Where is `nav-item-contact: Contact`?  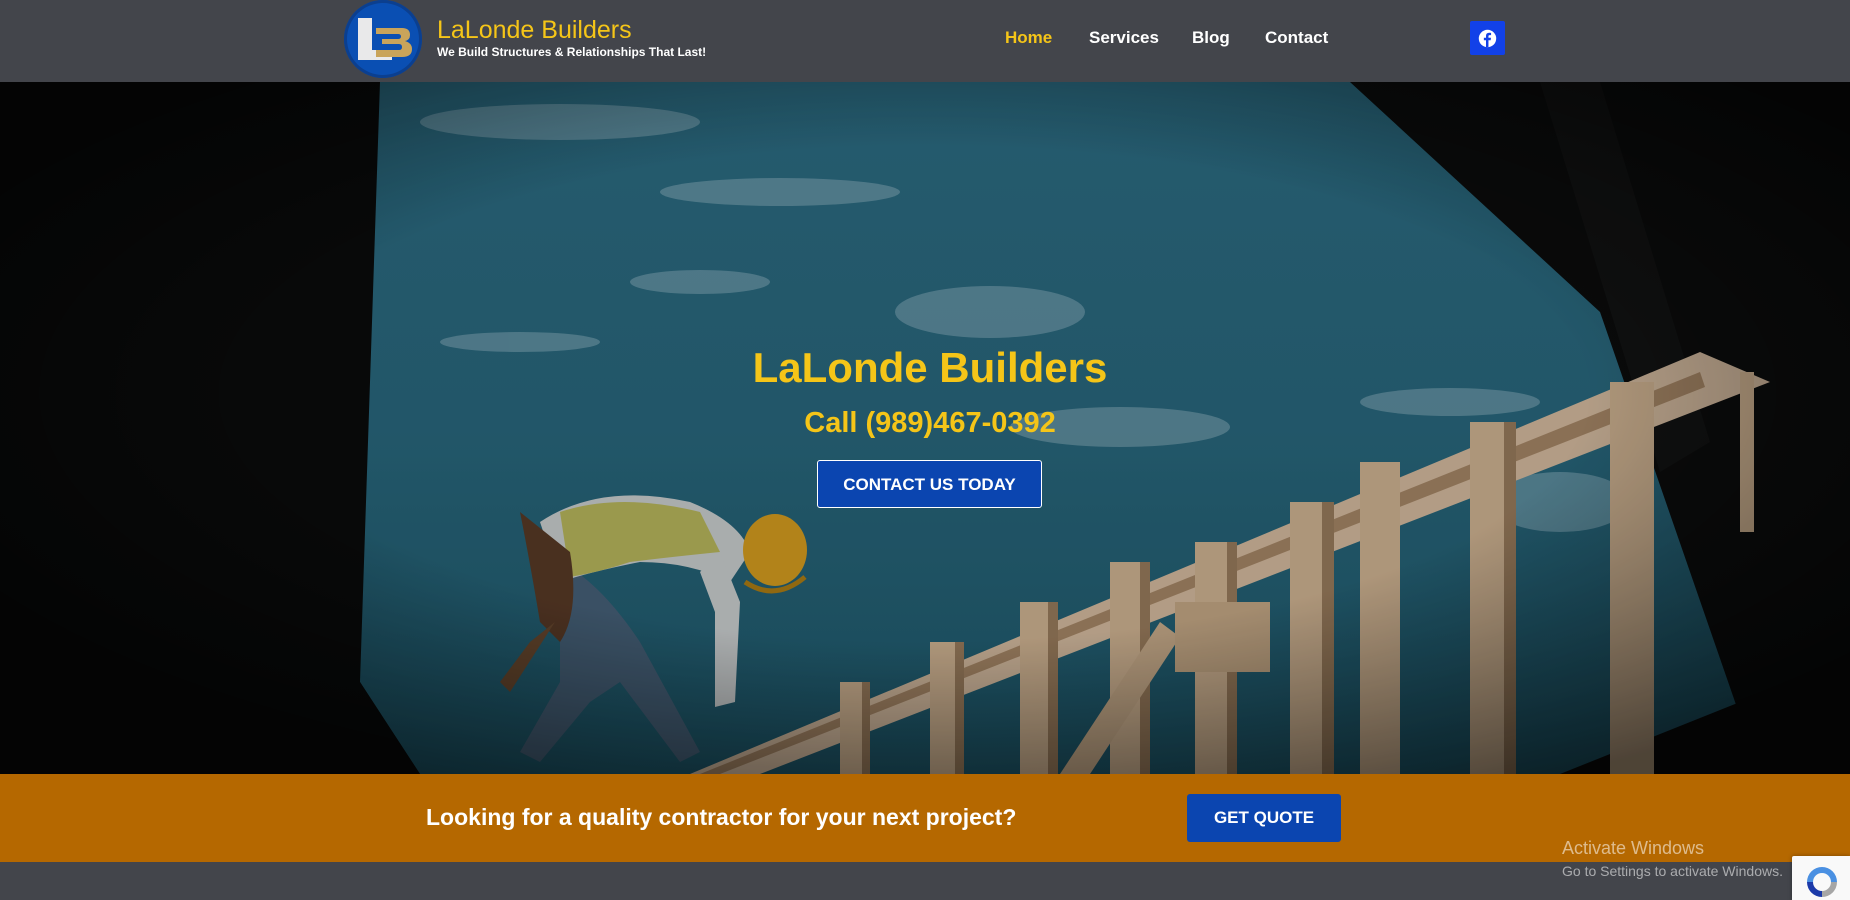
nav-item-contact: Contact is located at coordinates (1296, 38).